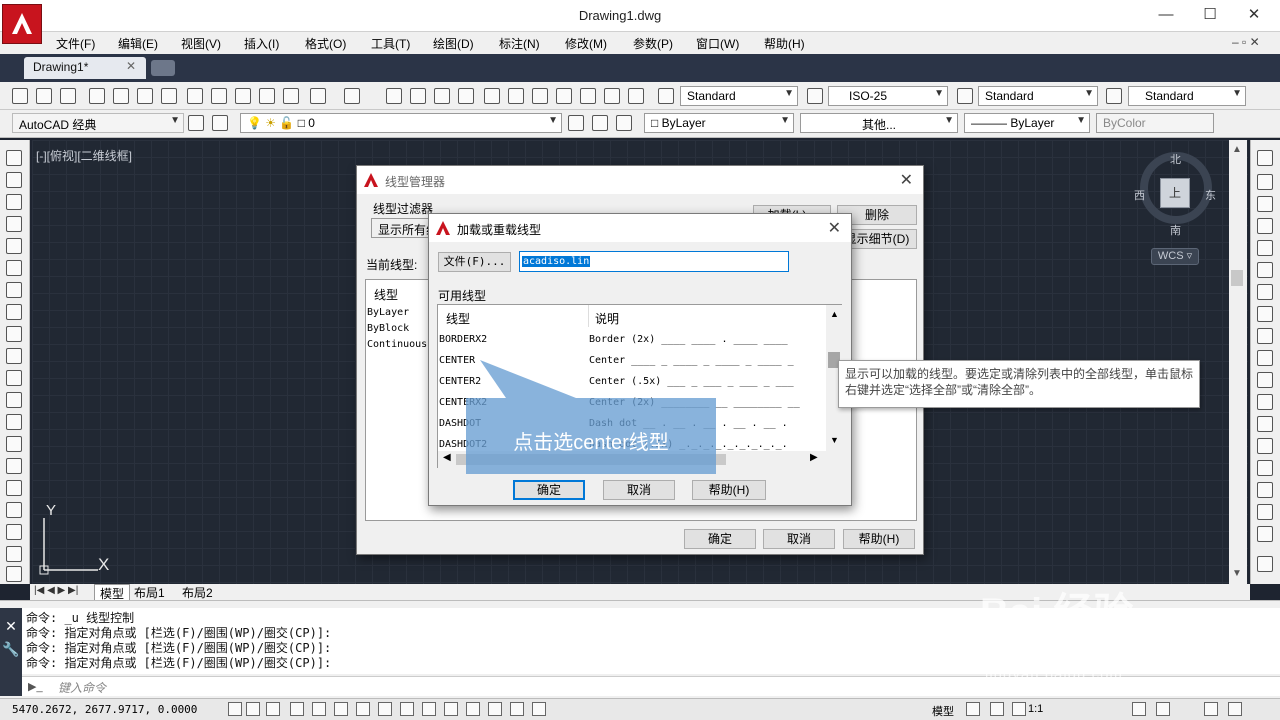 This screenshot has height=720, width=1280. I want to click on properties-icon, so click(492, 96).